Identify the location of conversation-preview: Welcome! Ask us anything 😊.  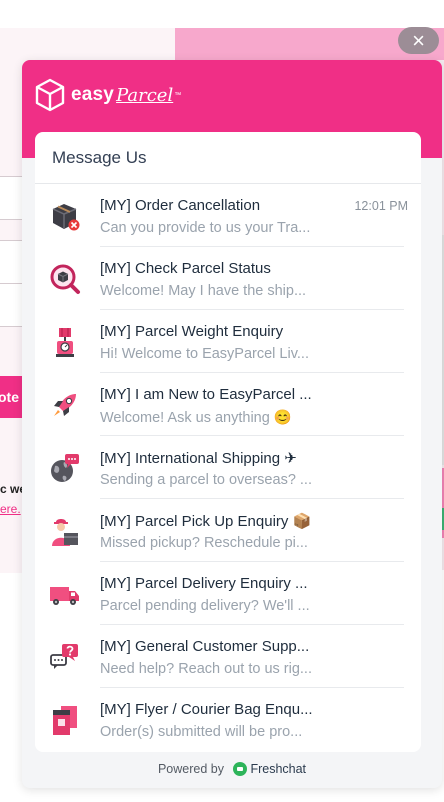
(196, 418).